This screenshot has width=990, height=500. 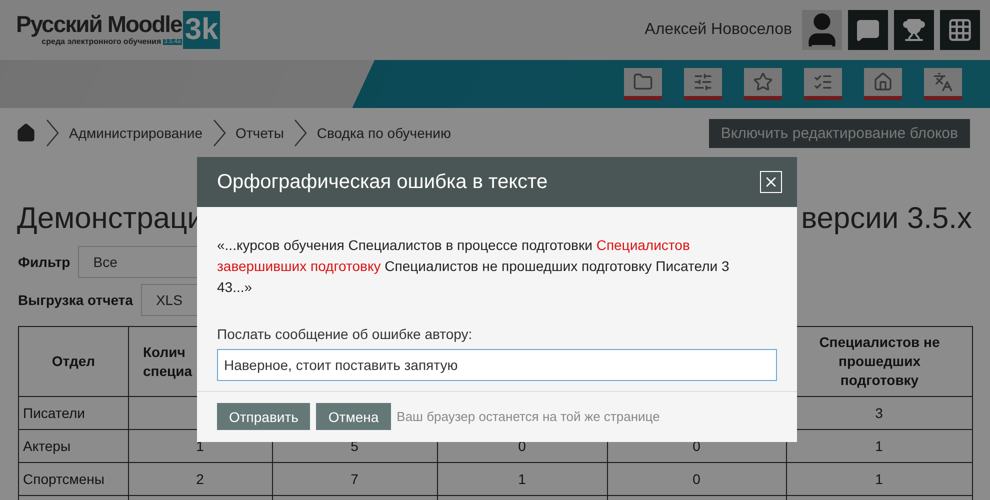 I want to click on send-button: Отправить, so click(x=263, y=416).